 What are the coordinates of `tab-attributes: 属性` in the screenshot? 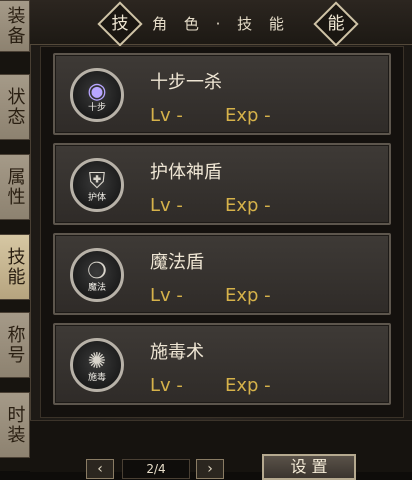 It's located at (15, 187).